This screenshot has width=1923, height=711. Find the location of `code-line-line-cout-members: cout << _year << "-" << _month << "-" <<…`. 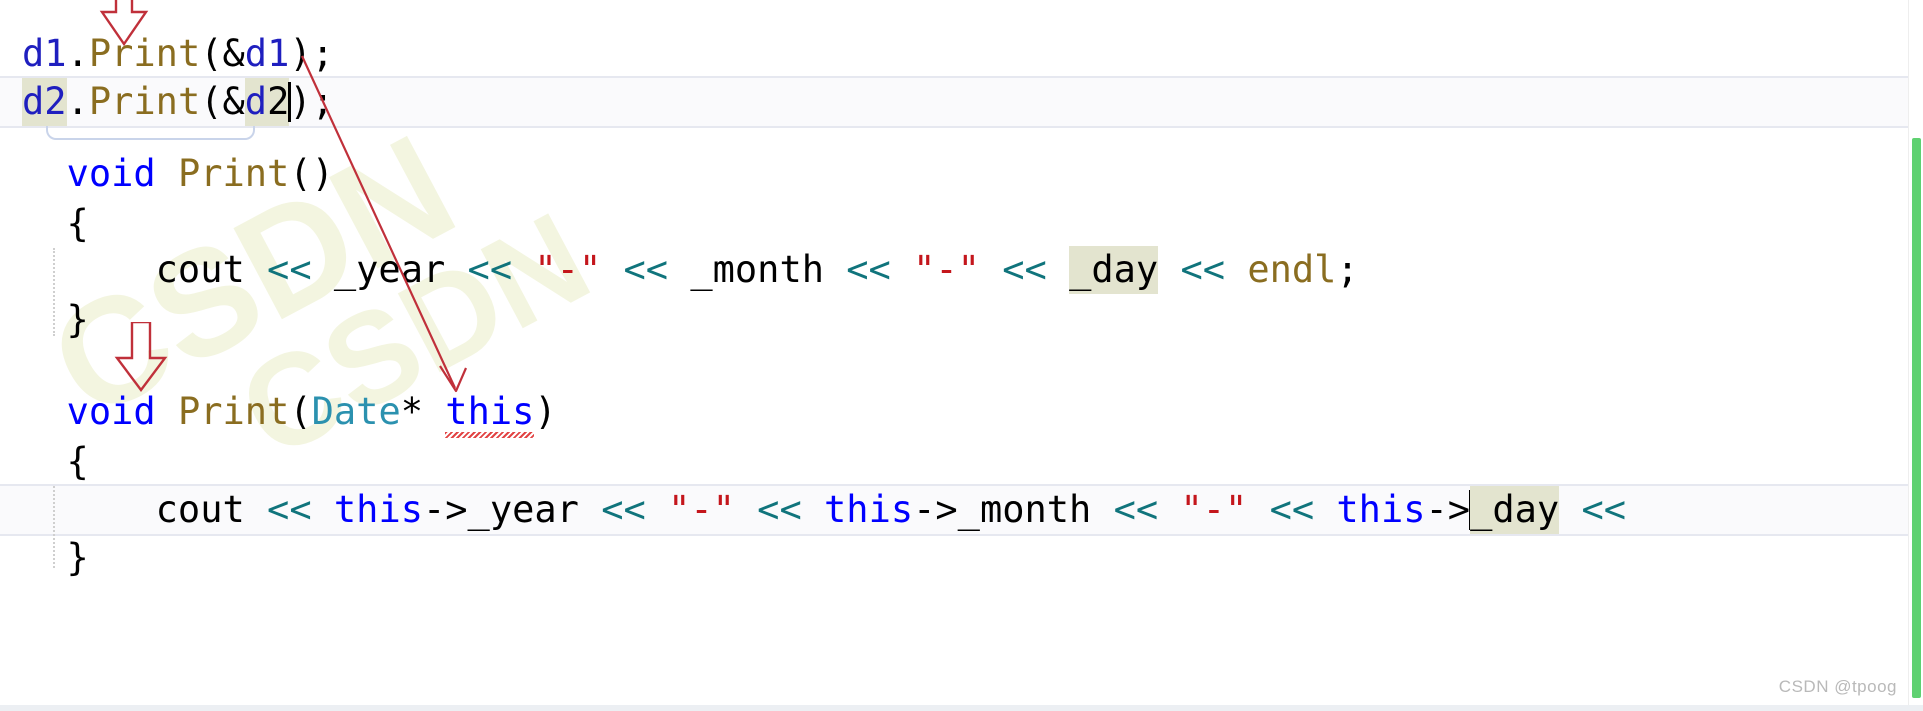

code-line-line-cout-members: cout << _year << "-" << _month << "-" <<… is located at coordinates (972, 270).